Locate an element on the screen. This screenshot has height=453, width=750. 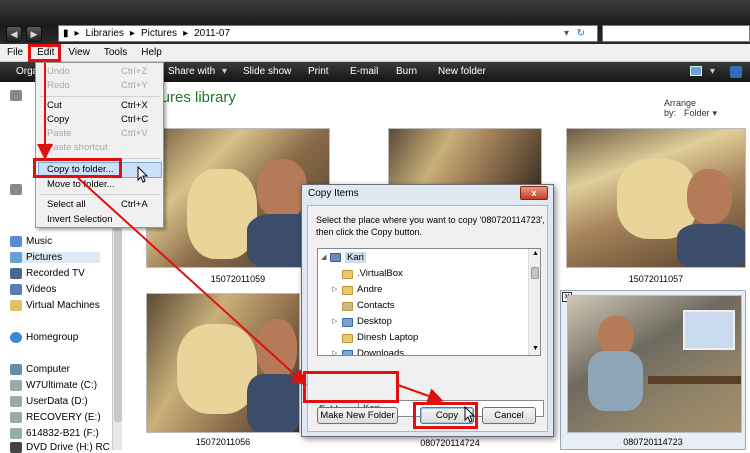
user-folder-icon is located at coordinates (335, 257).